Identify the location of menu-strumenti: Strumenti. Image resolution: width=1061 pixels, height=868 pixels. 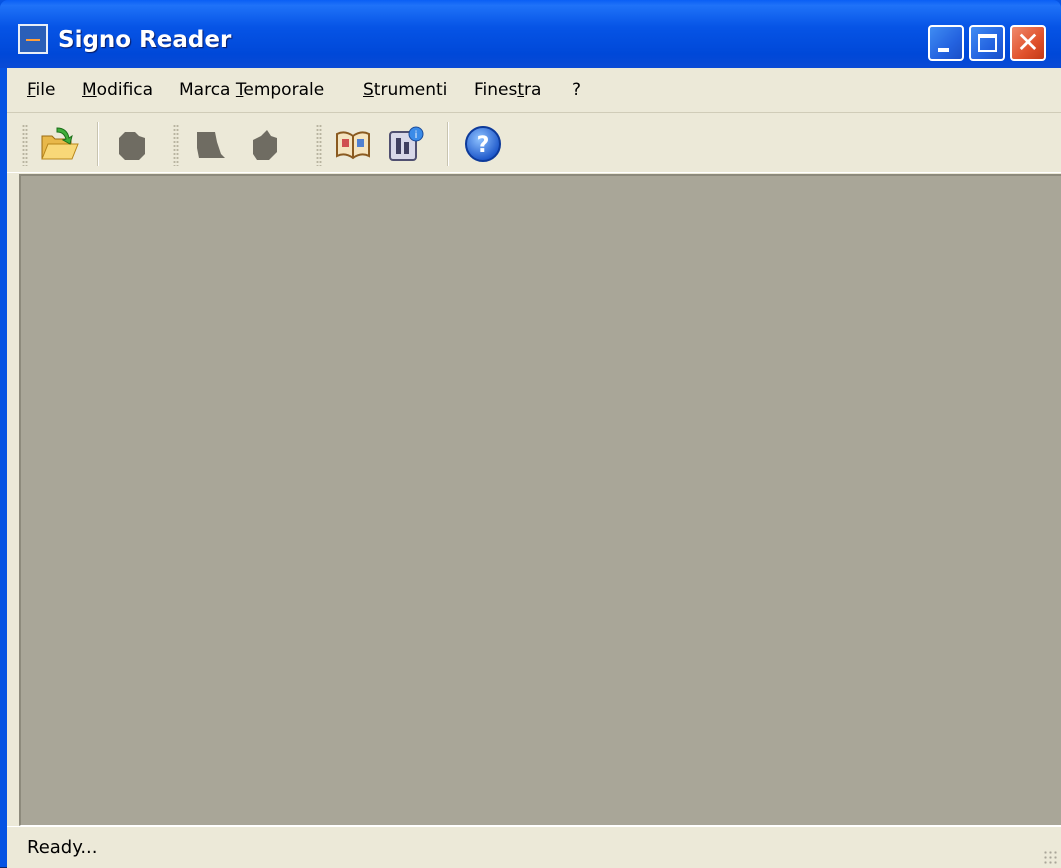
(405, 90).